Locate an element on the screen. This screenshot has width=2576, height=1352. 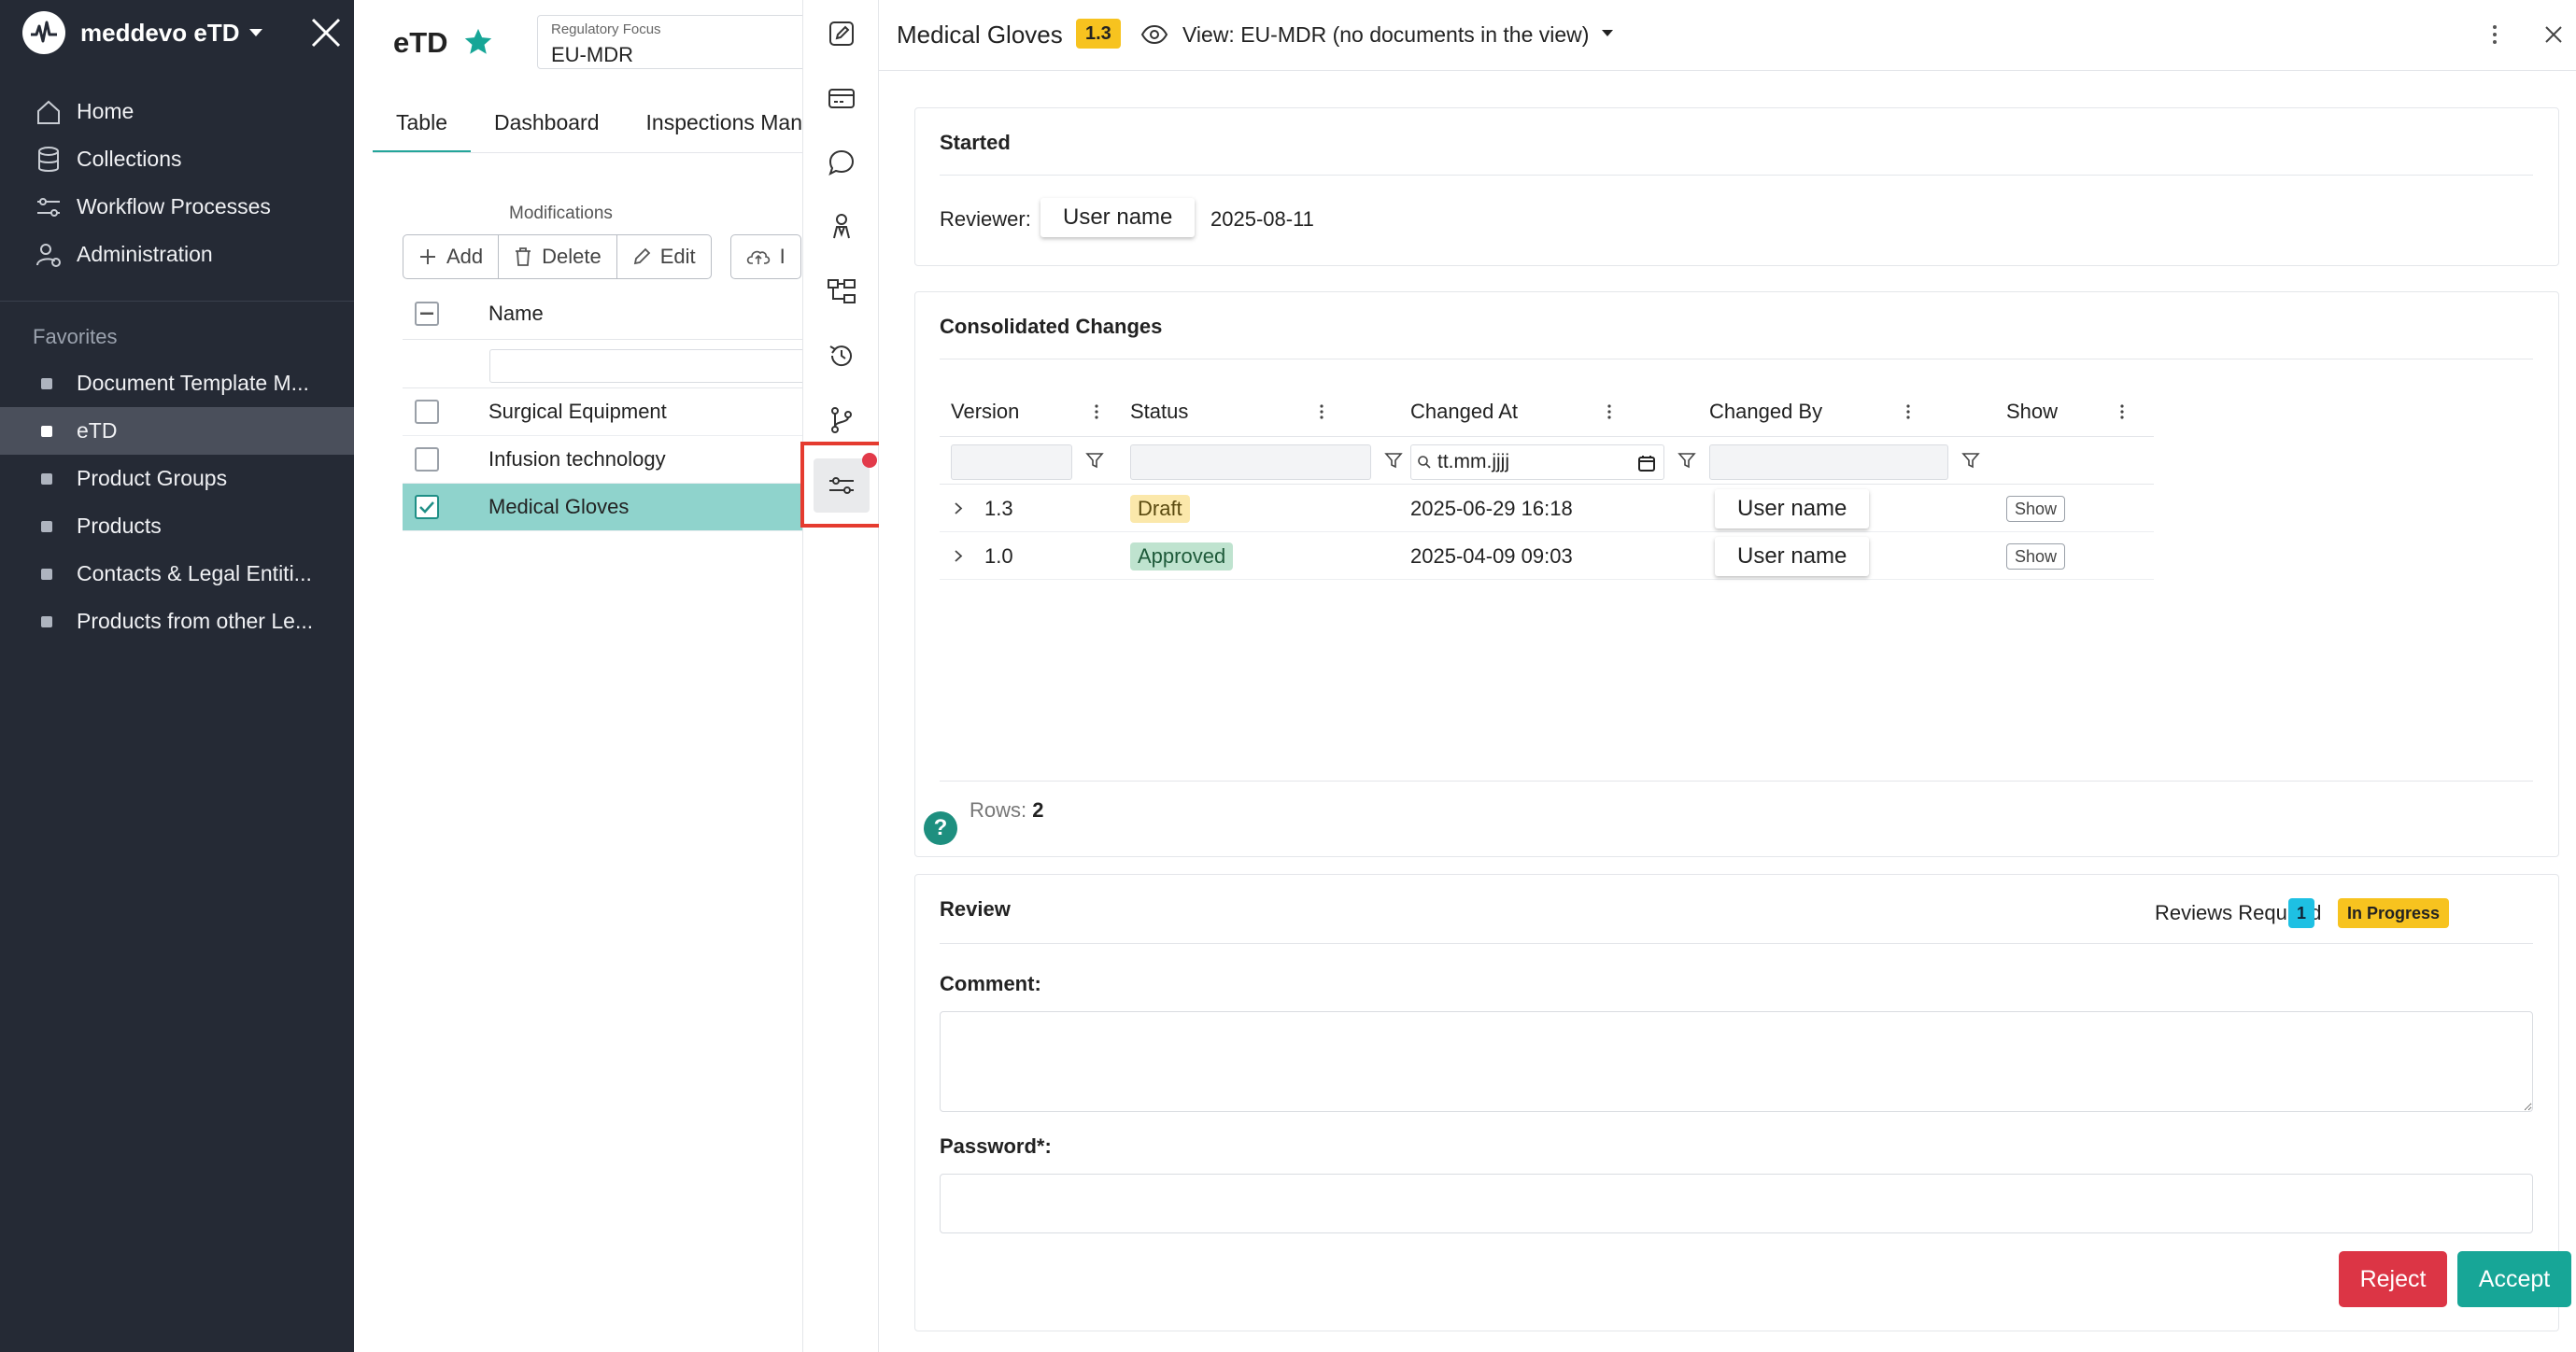
favorite-item-active: eTD is located at coordinates (177, 431).